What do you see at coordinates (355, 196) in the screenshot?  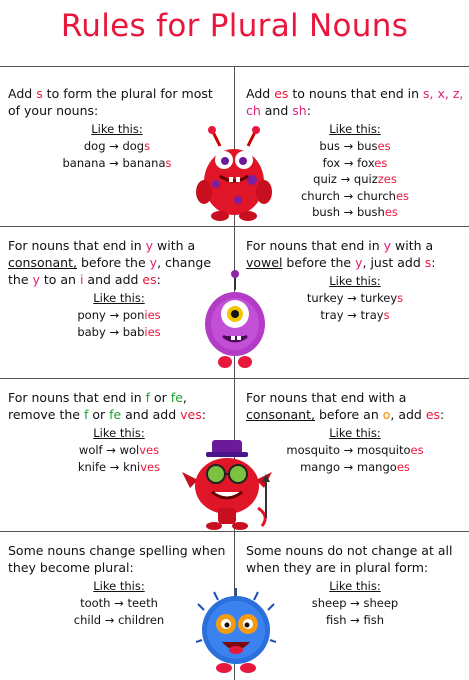 I see `example-row: church → churches` at bounding box center [355, 196].